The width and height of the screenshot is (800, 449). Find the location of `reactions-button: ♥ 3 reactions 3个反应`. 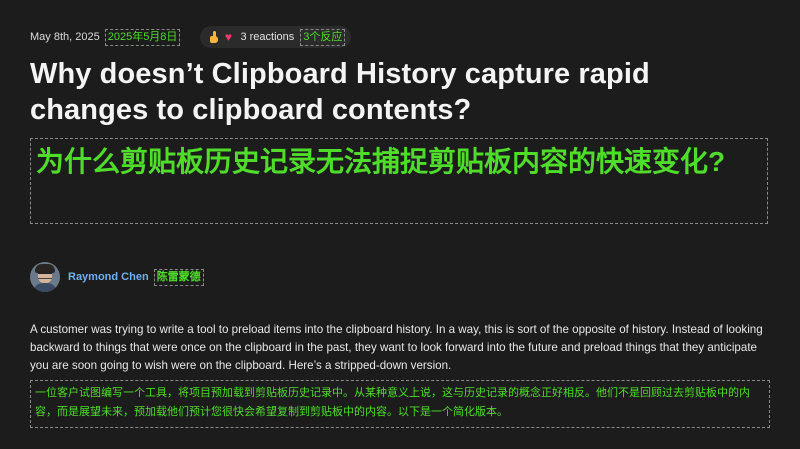

reactions-button: ♥ 3 reactions 3个反应 is located at coordinates (276, 37).